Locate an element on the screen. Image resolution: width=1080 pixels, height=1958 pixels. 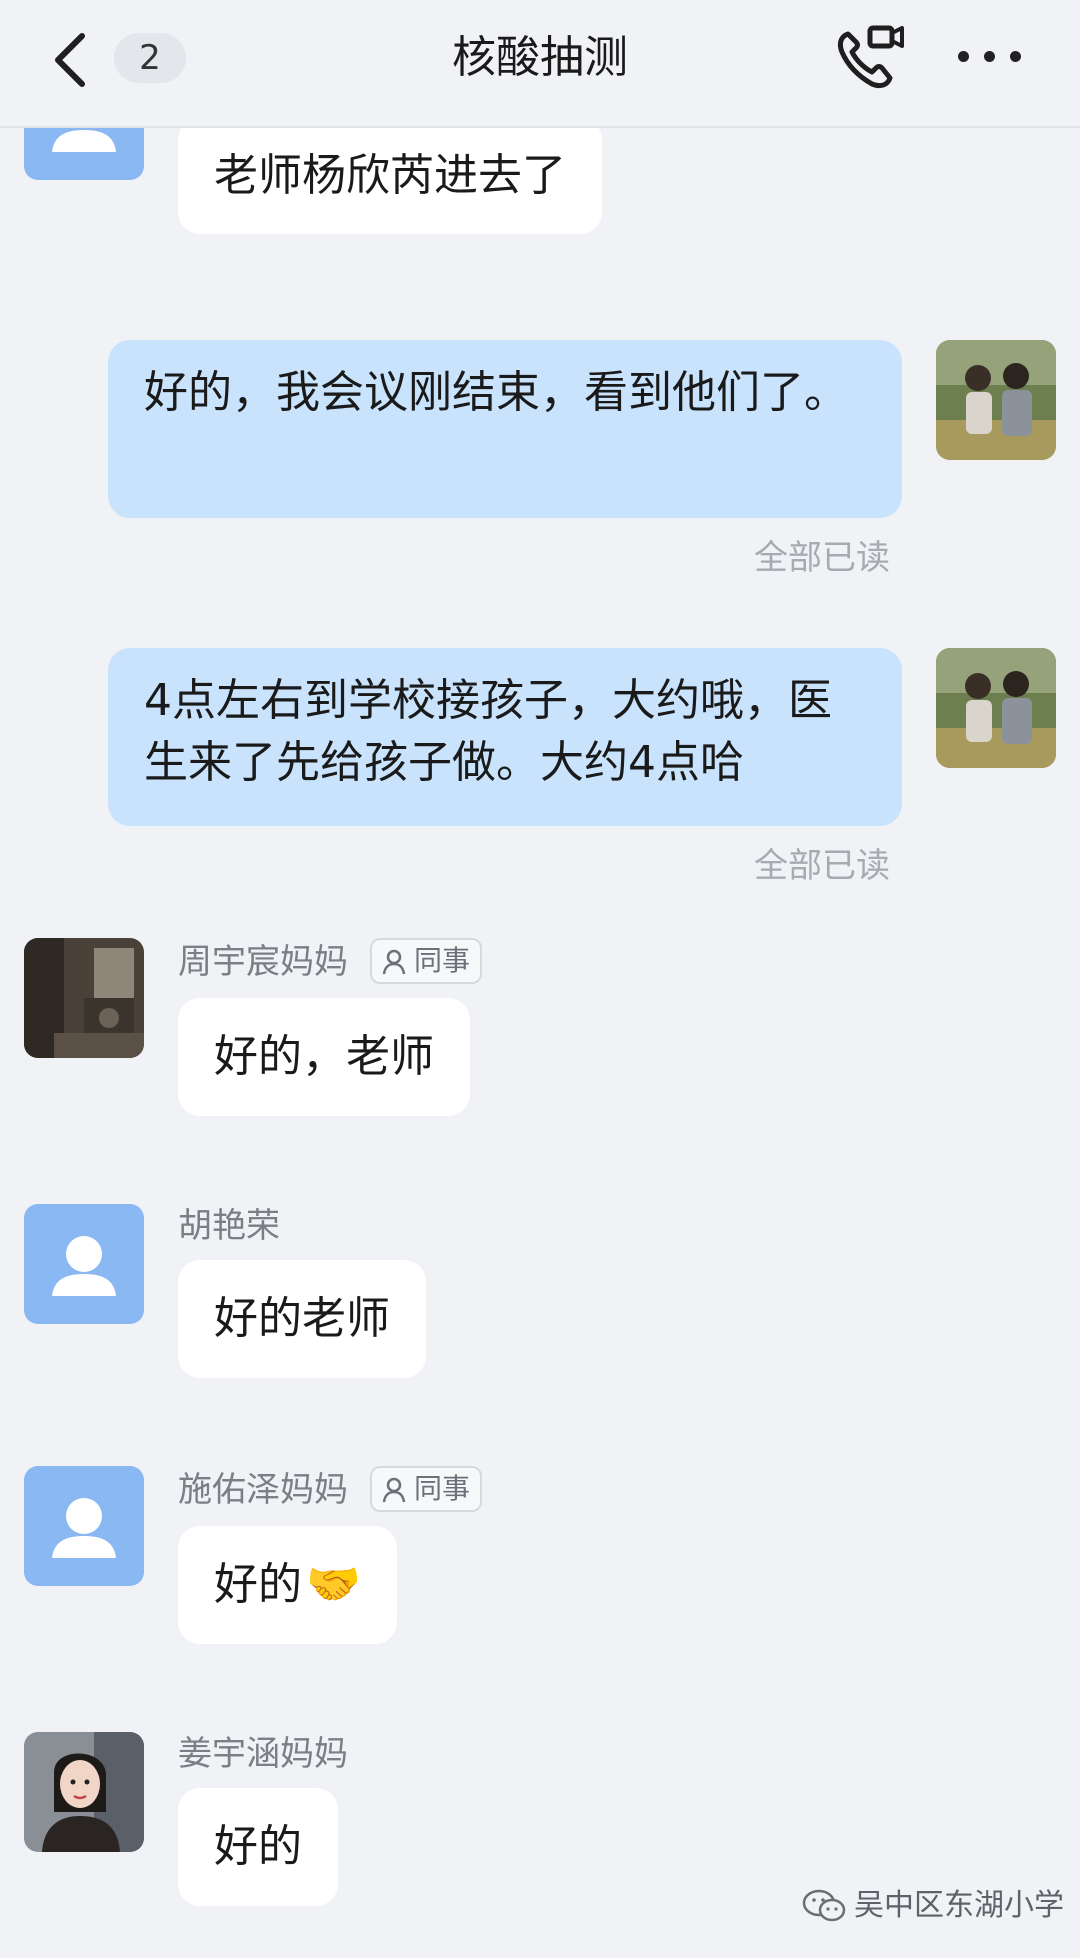
message-bubble: 好的老师 is located at coordinates (302, 1319).